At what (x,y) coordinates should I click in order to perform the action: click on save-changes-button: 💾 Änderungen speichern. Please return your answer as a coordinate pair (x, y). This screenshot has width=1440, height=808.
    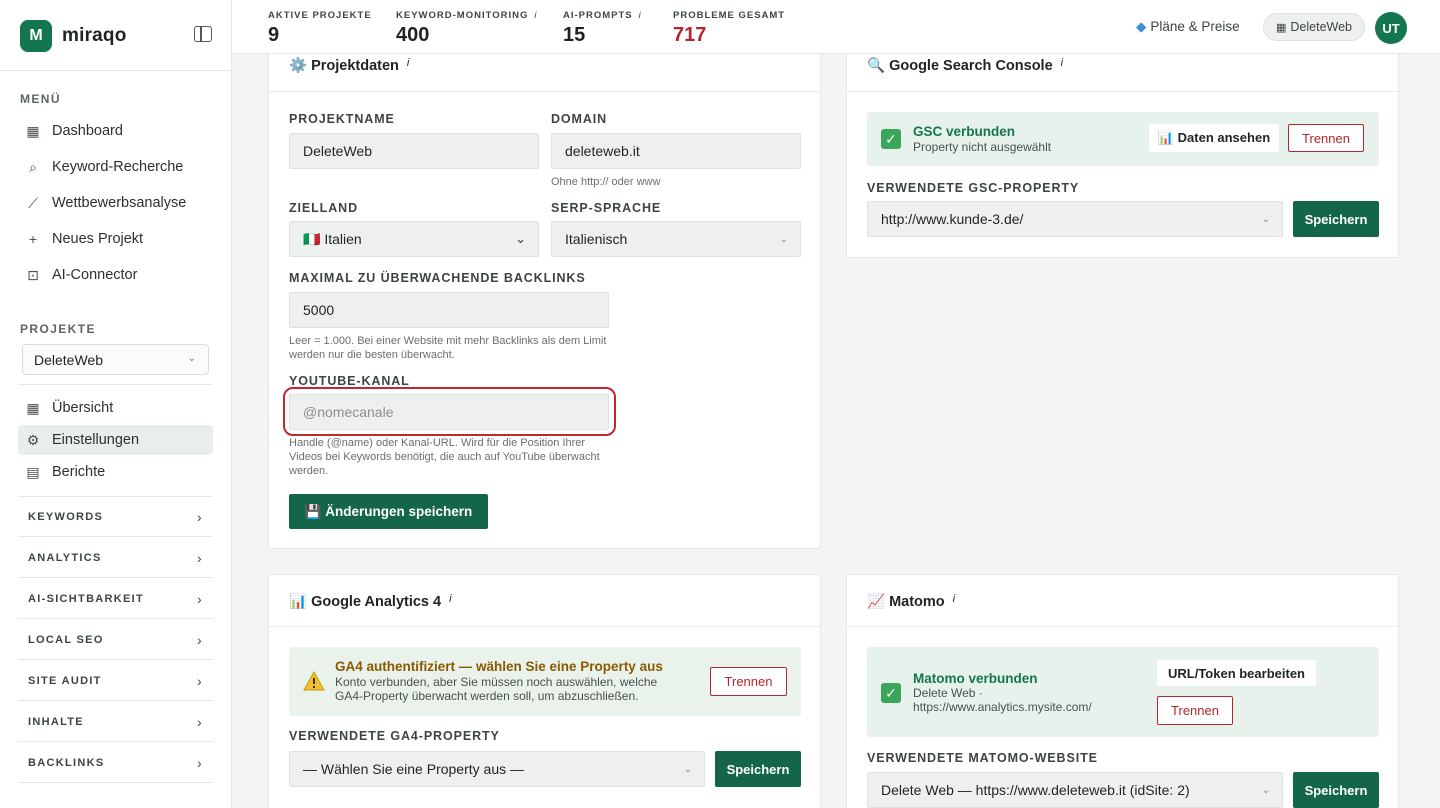
    Looking at the image, I should click on (388, 511).